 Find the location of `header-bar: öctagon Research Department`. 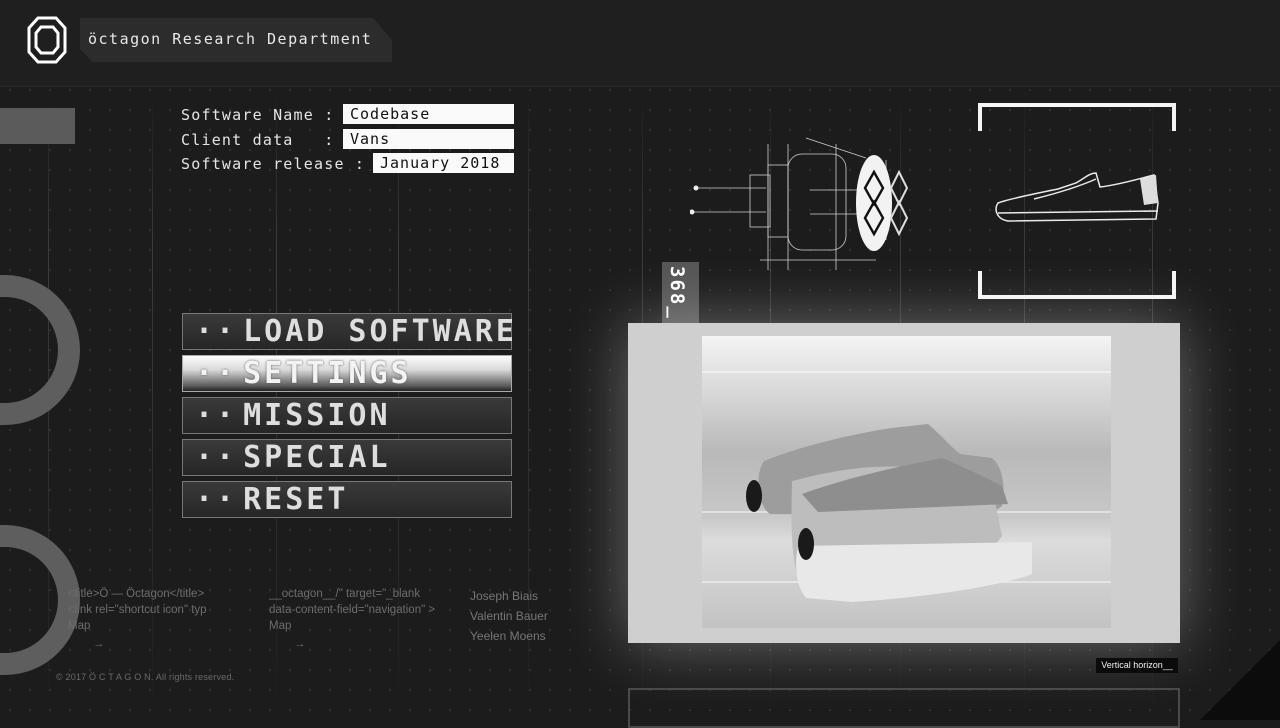

header-bar: öctagon Research Department is located at coordinates (640, 43).